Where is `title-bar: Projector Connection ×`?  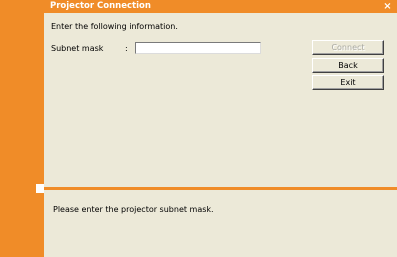 title-bar: Projector Connection × is located at coordinates (220, 6).